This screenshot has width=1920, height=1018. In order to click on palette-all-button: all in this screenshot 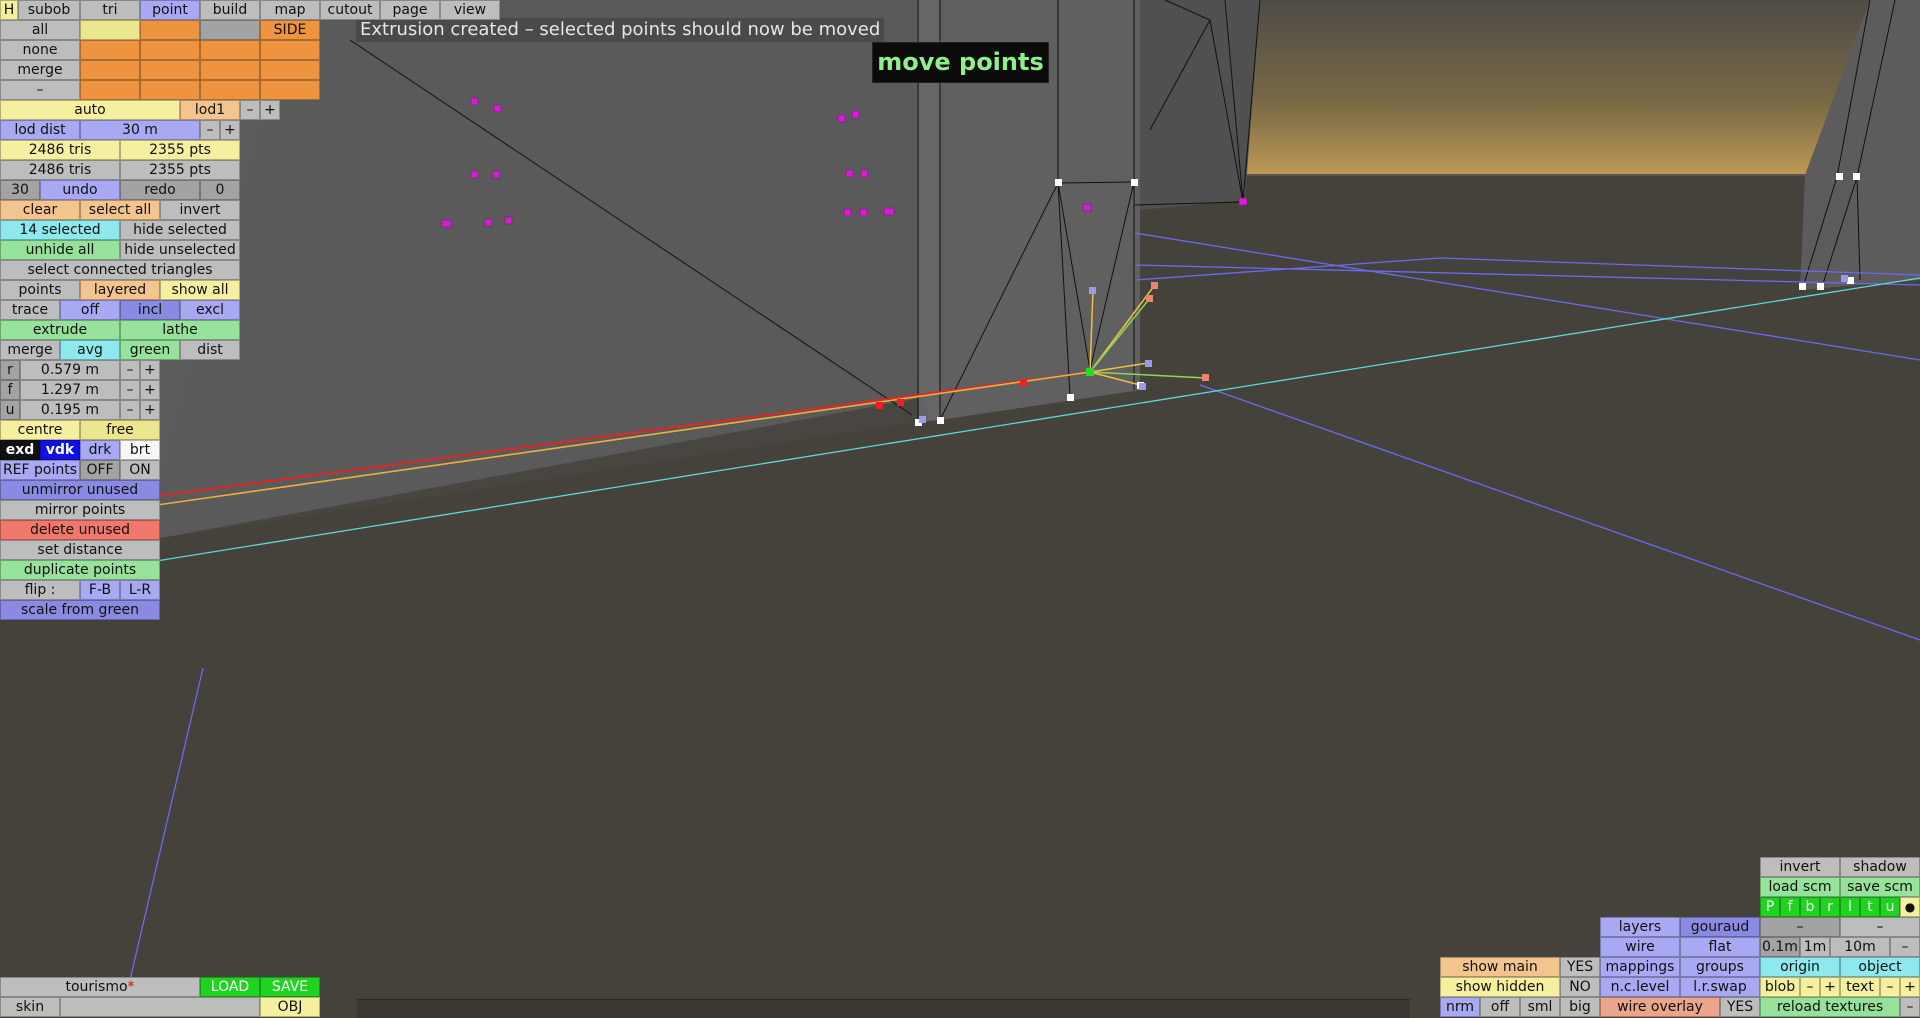, I will do `click(40, 30)`.